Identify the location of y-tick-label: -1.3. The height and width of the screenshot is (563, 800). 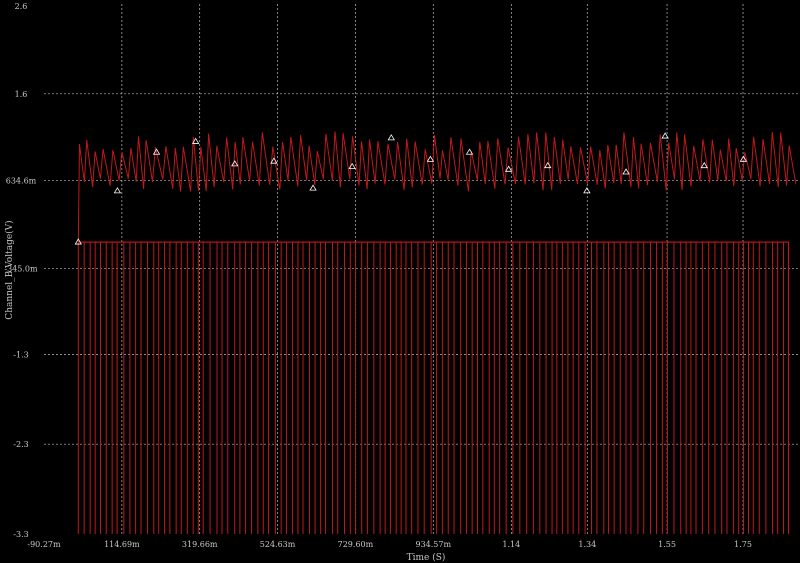
(20, 354).